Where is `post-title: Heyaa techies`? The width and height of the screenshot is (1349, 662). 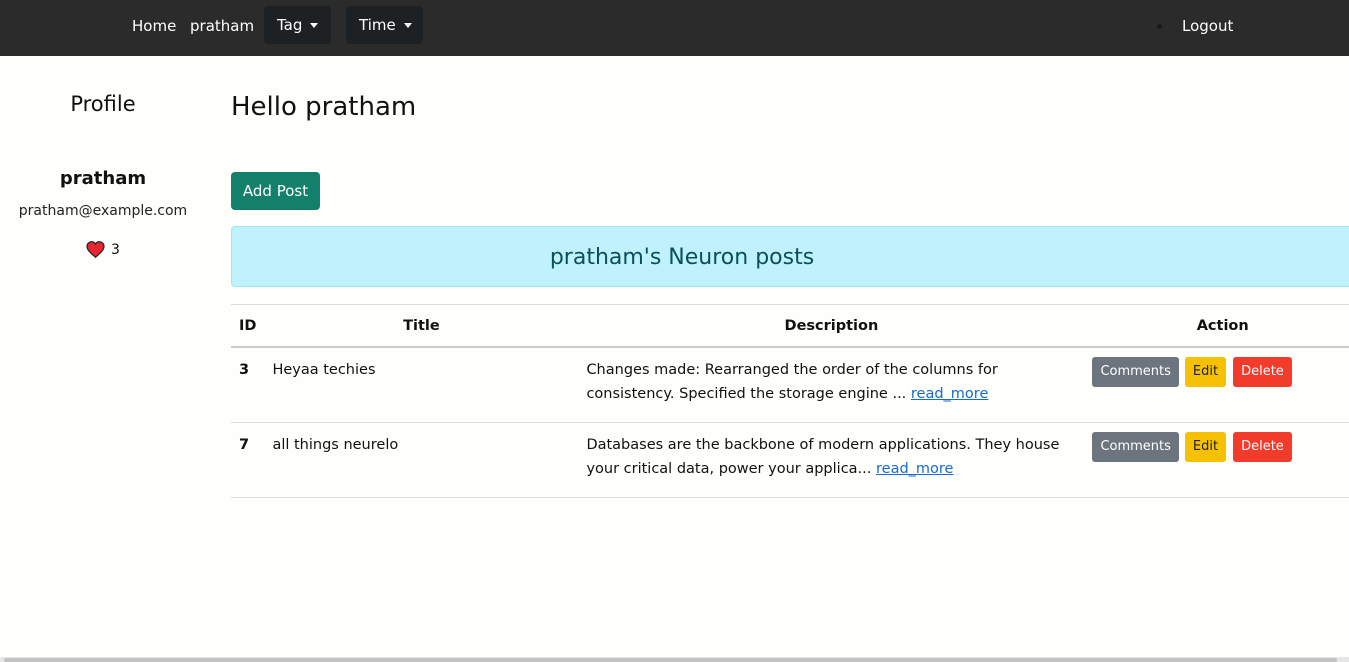
post-title: Heyaa techies is located at coordinates (421, 385).